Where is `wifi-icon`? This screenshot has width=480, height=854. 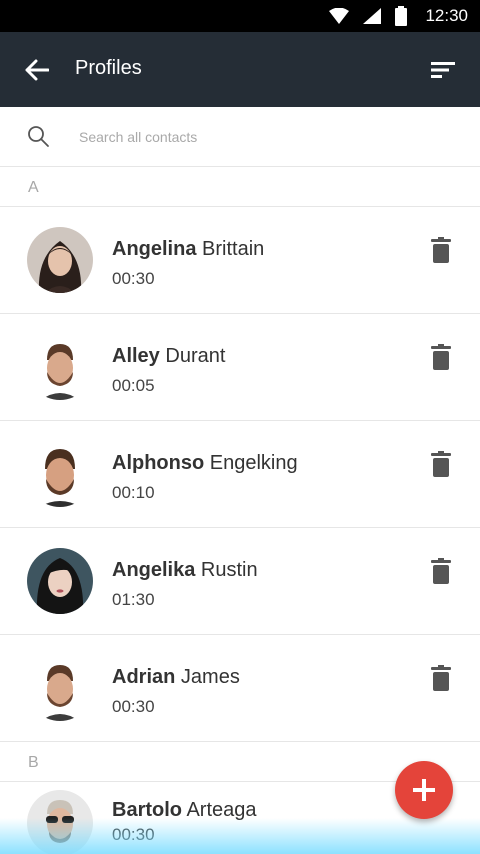
wifi-icon is located at coordinates (339, 16).